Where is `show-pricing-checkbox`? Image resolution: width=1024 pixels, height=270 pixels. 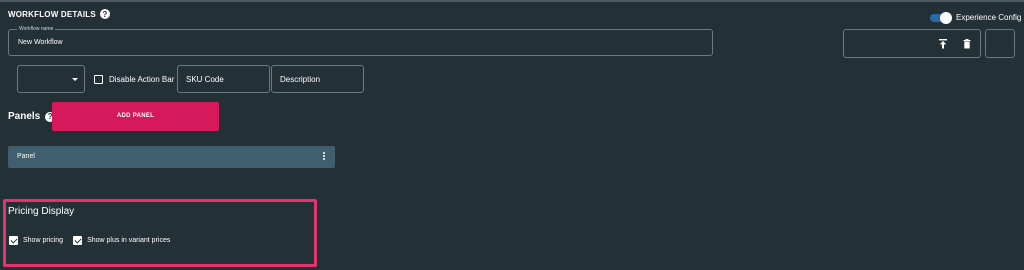 show-pricing-checkbox is located at coordinates (13, 240).